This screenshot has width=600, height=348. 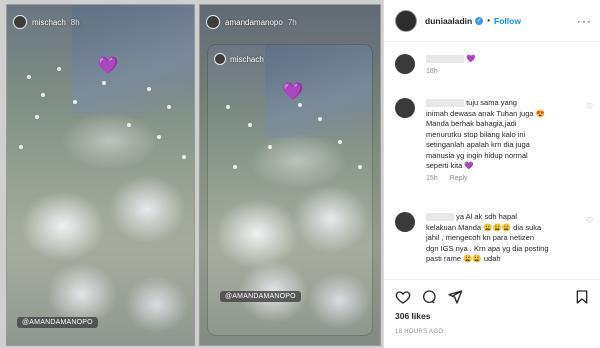 I want to click on post-actions: 306 likes 18 HOURS AGO, so click(x=492, y=313).